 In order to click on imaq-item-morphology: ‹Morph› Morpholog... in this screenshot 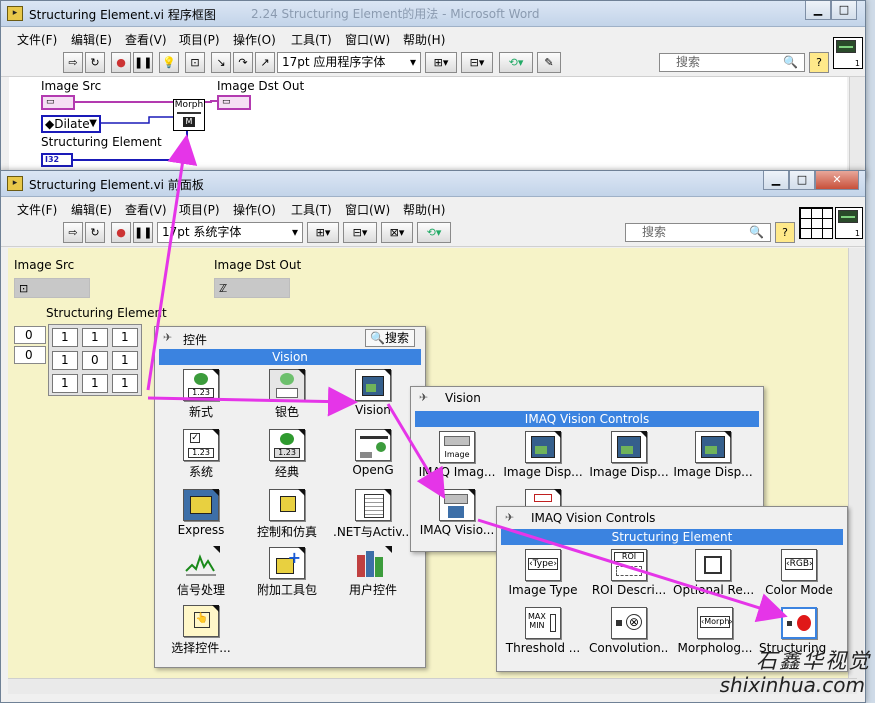, I will do `click(715, 631)`.